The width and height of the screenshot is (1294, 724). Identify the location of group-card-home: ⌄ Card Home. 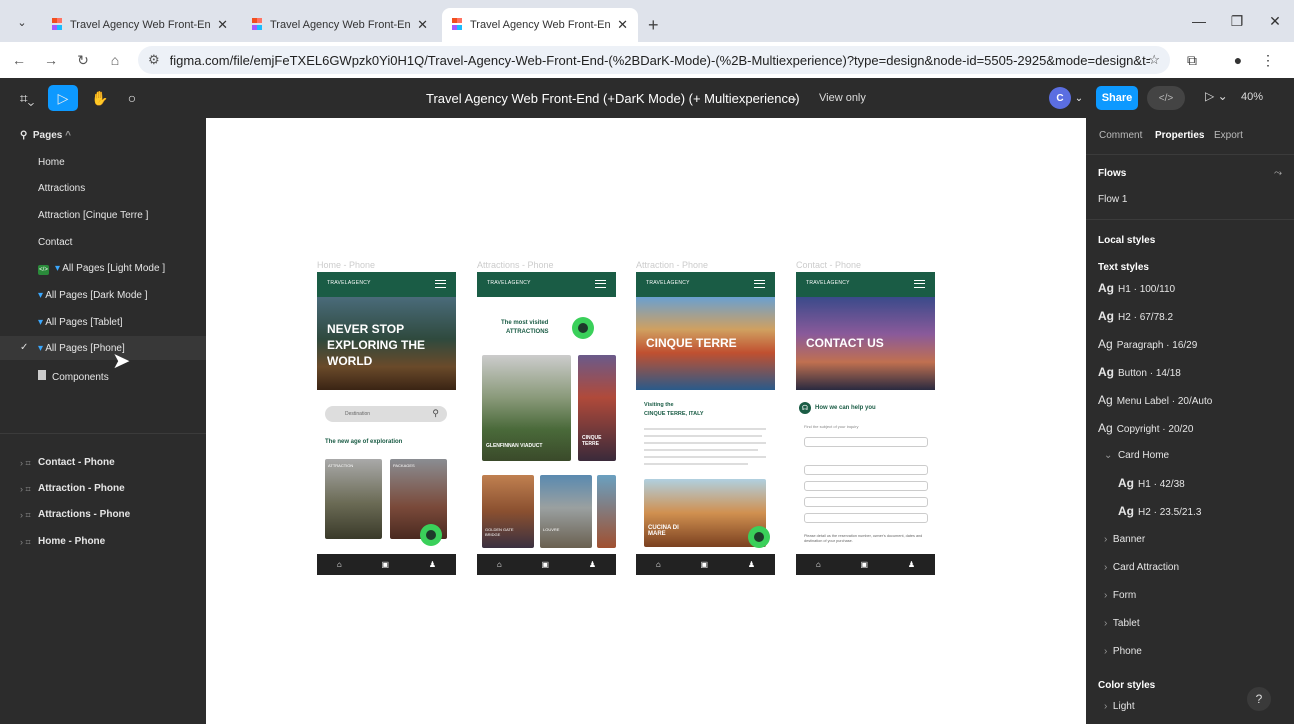
(1136, 455).